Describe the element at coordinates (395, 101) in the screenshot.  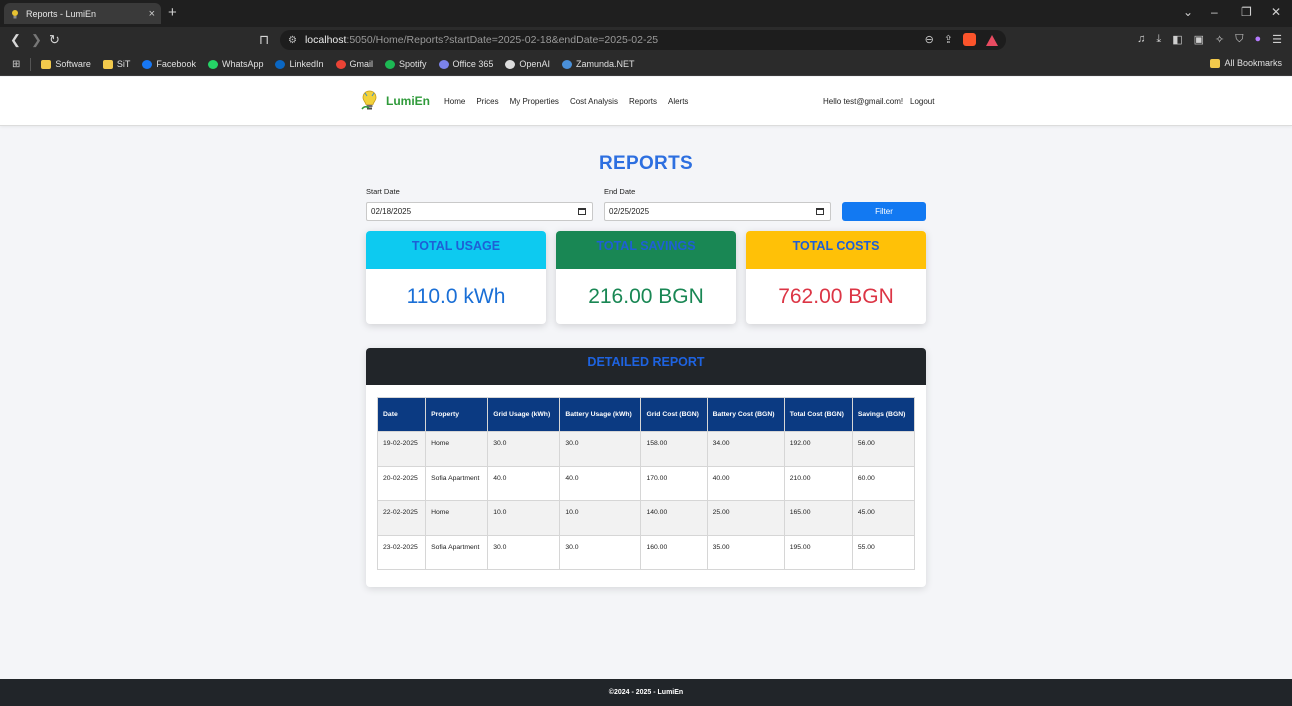
I see `brand: LumiEn` at that location.